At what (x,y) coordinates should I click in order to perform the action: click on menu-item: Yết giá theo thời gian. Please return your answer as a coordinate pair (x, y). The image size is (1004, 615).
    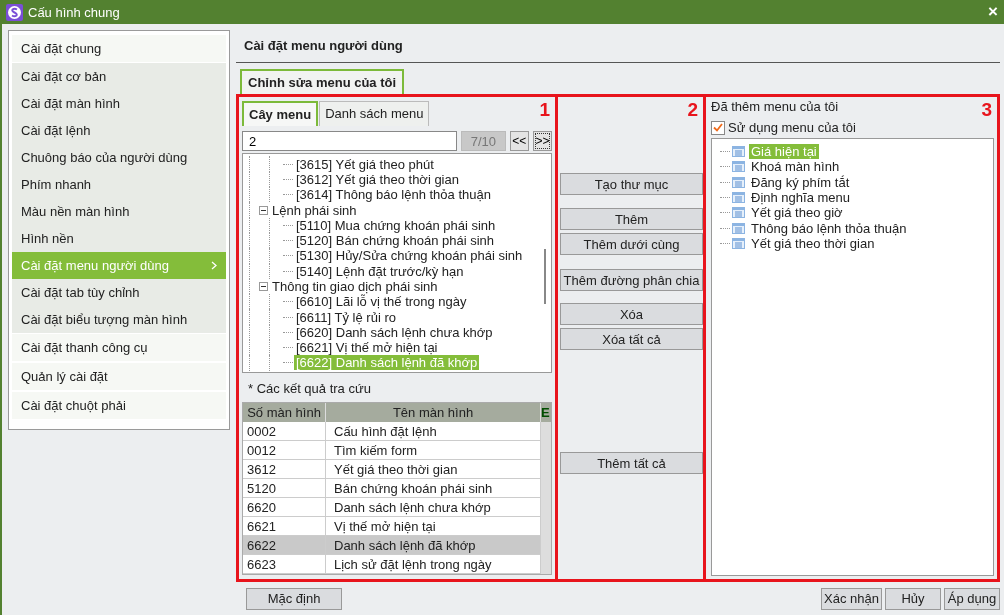
    Looking at the image, I should click on (813, 243).